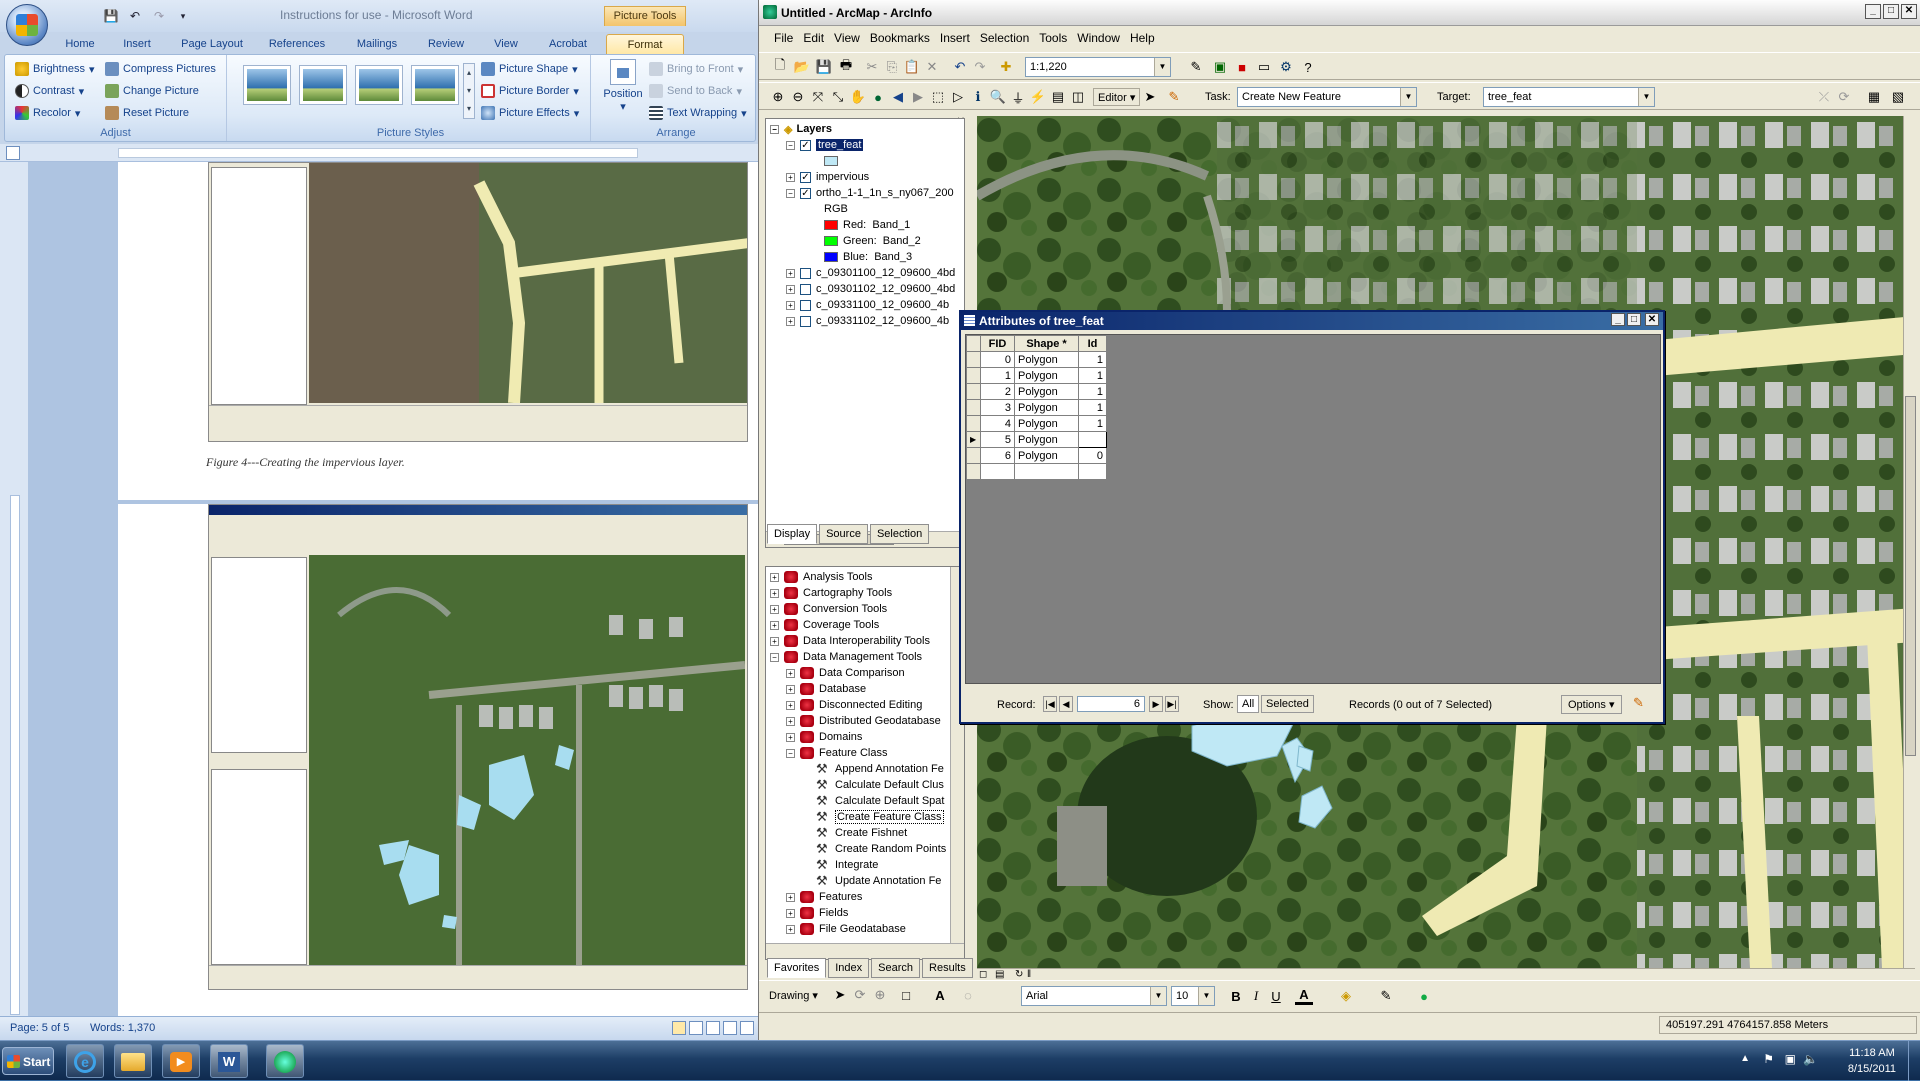 This screenshot has height=1081, width=1920. Describe the element at coordinates (846, 929) in the screenshot. I see `toolbox-subitem: + File Geodatabase` at that location.